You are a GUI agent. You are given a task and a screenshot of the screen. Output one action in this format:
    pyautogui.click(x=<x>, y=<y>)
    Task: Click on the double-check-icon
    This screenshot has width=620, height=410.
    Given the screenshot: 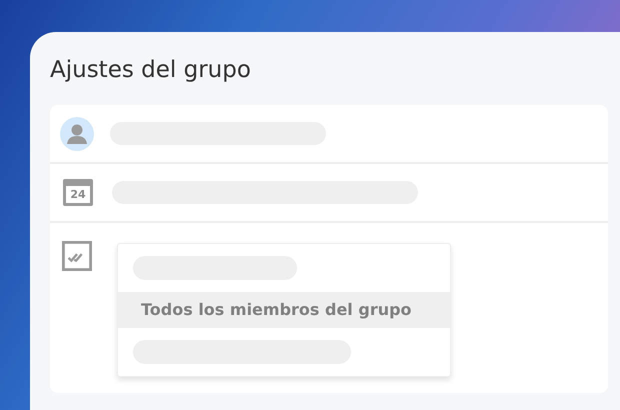 What is the action you would take?
    pyautogui.click(x=77, y=256)
    